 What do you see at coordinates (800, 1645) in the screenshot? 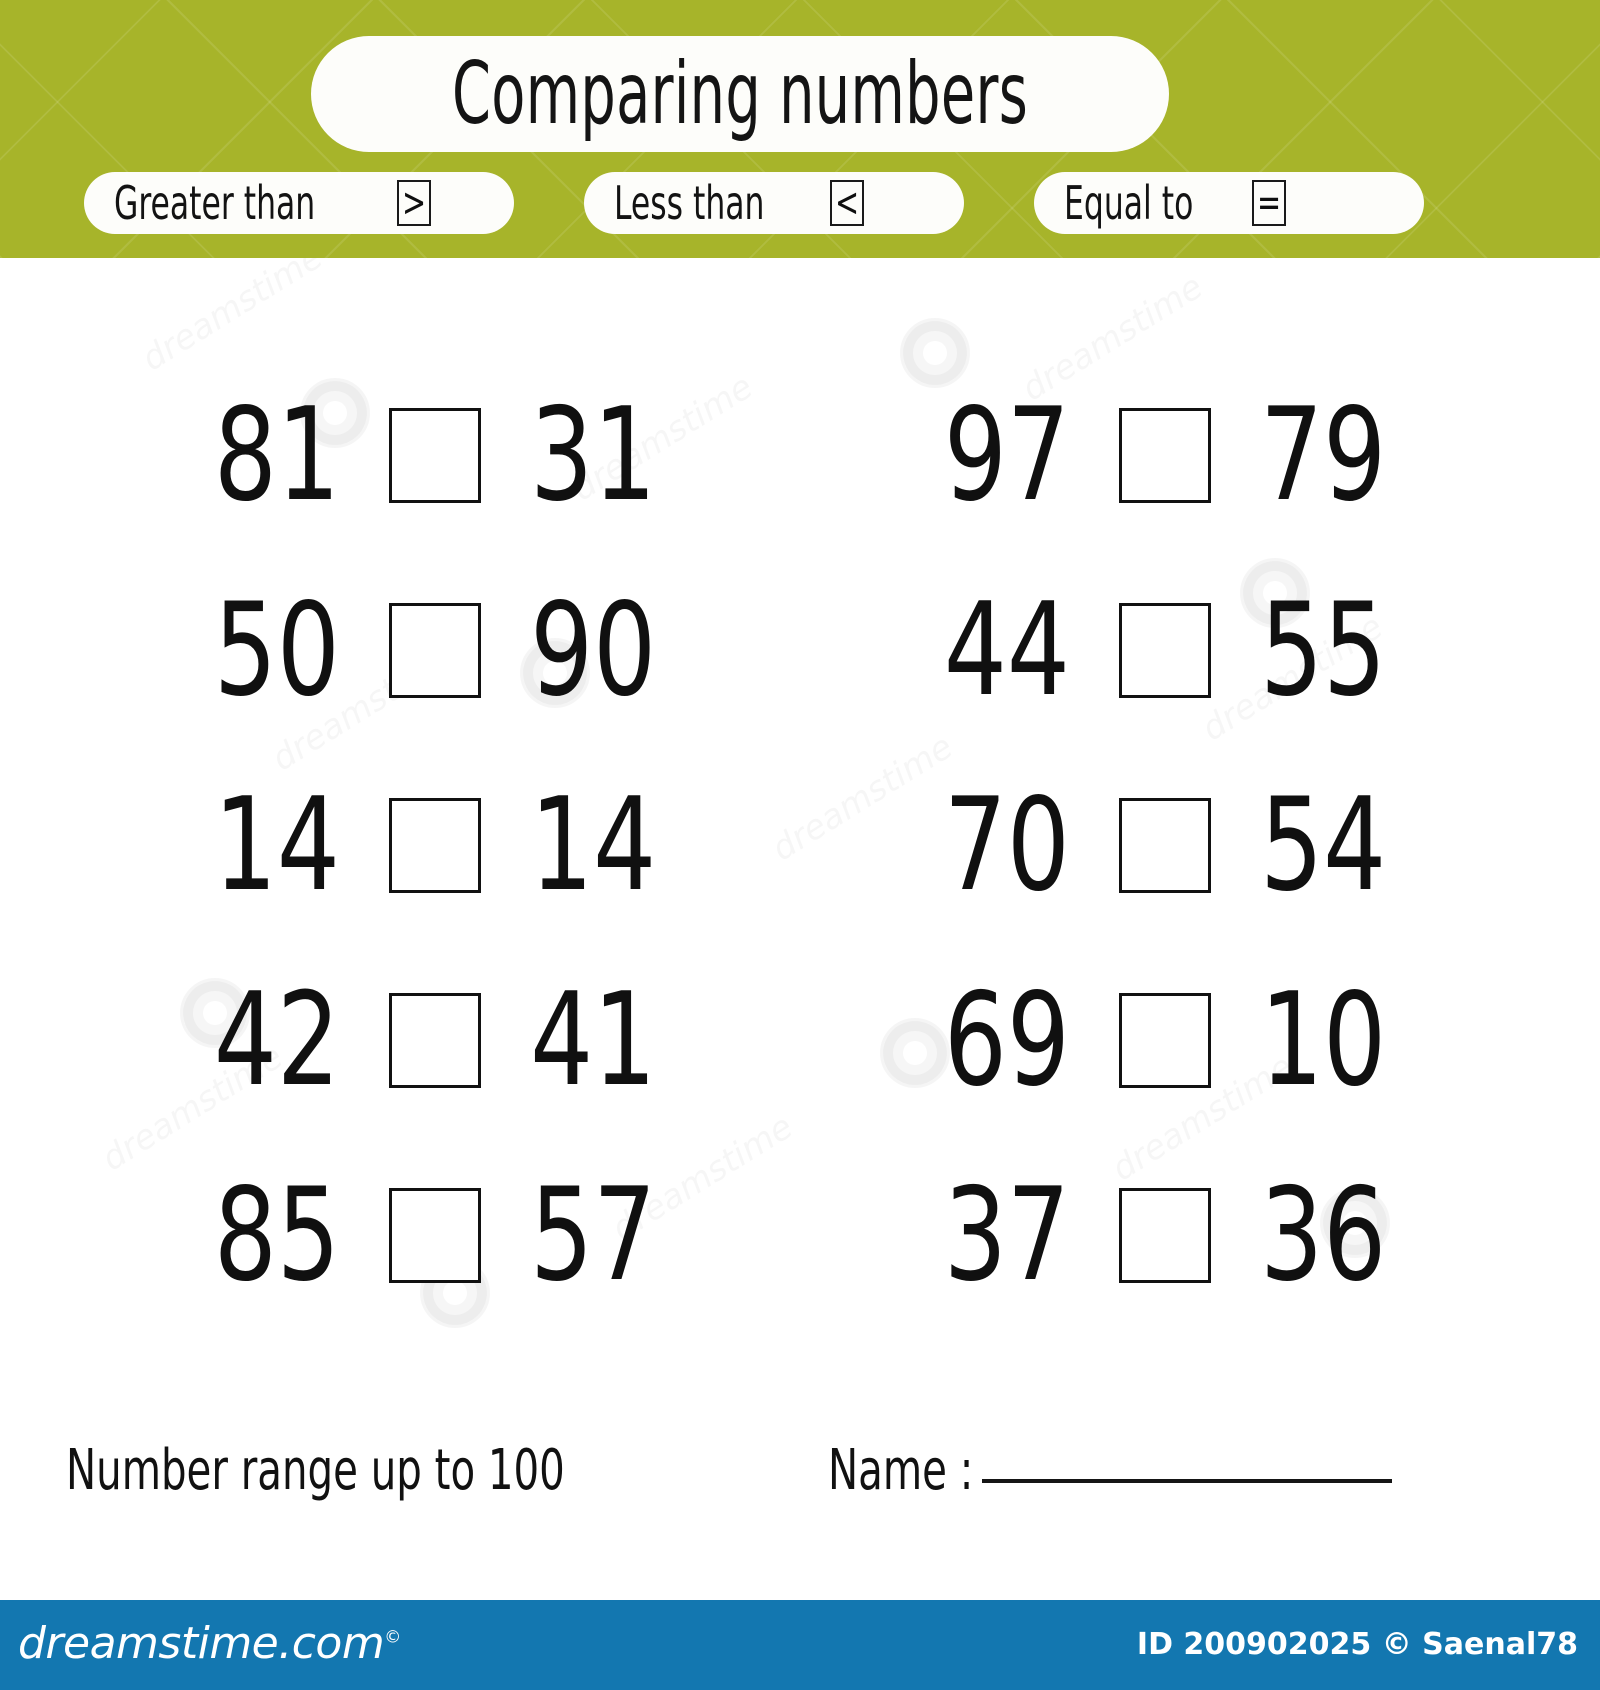
I see `stock-footer-bar: dreamstime.com© ID 200902025 © Saenal78` at bounding box center [800, 1645].